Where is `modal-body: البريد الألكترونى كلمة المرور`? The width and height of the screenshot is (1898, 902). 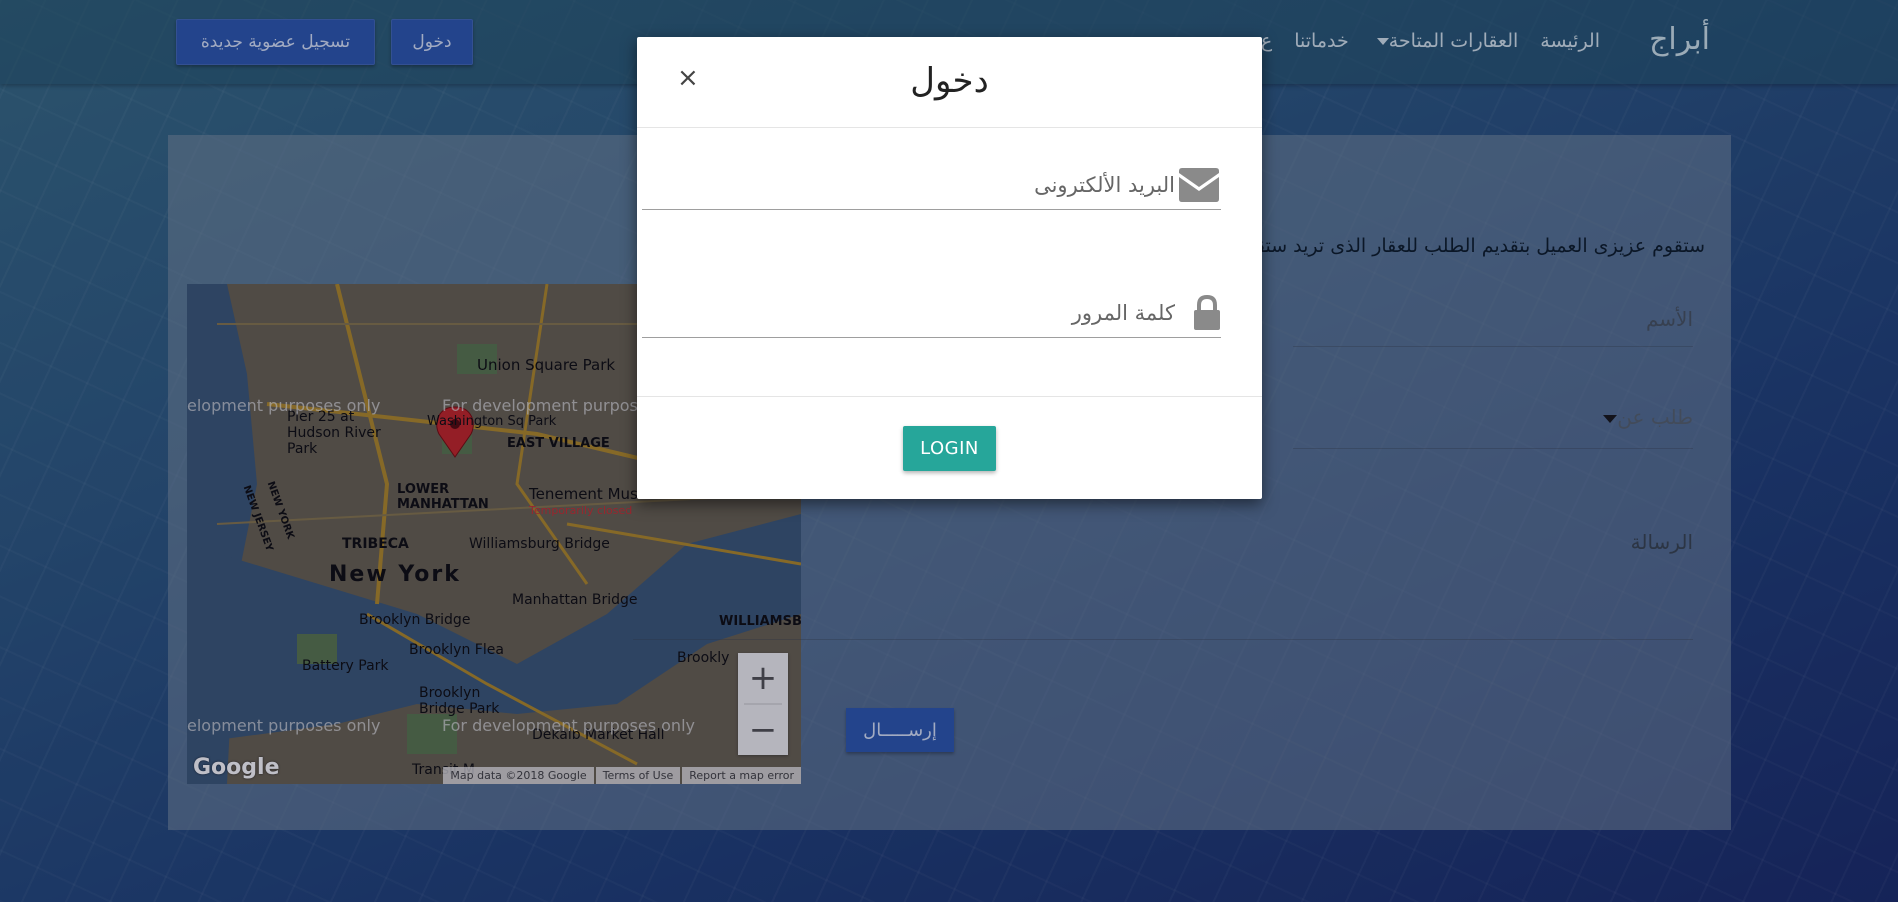 modal-body: البريد الألكترونى كلمة المرور is located at coordinates (949, 262).